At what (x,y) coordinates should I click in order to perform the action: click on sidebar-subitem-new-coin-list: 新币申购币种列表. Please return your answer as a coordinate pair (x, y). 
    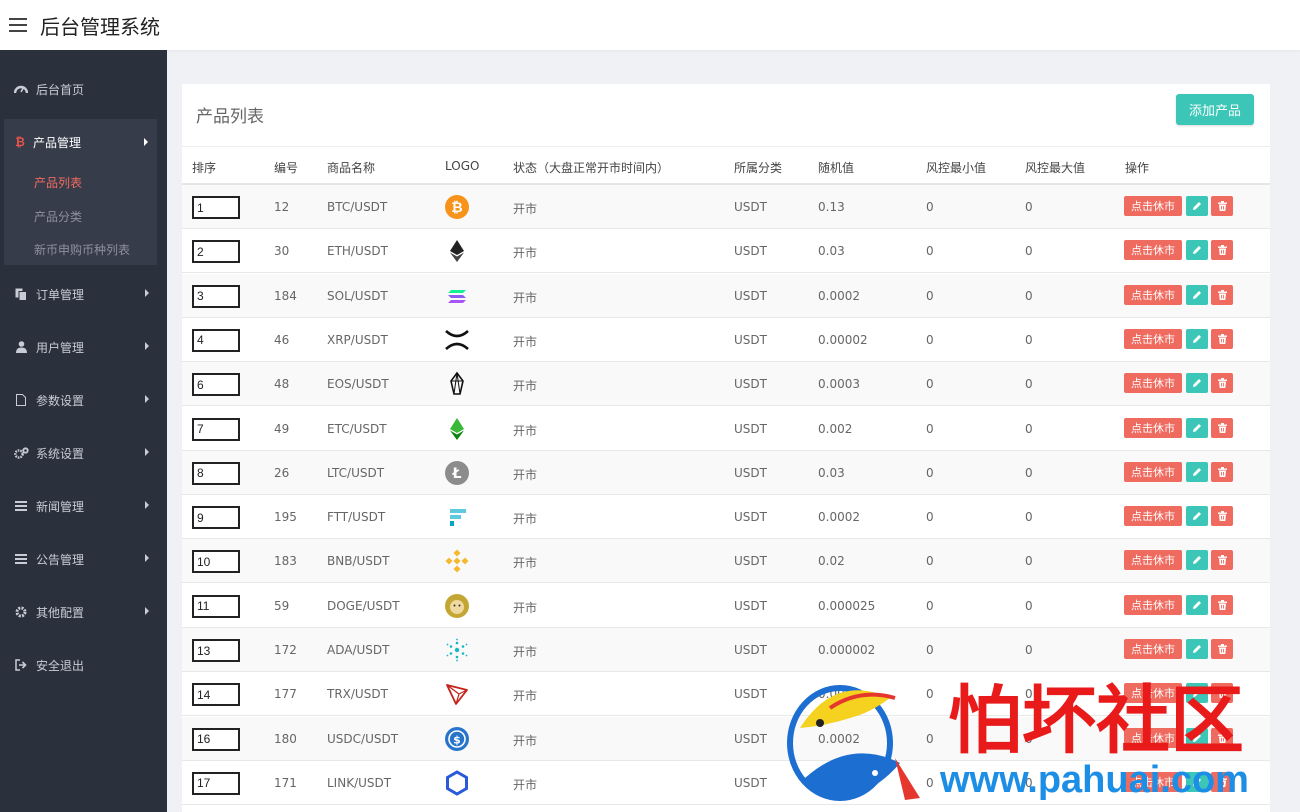
    Looking at the image, I should click on (82, 249).